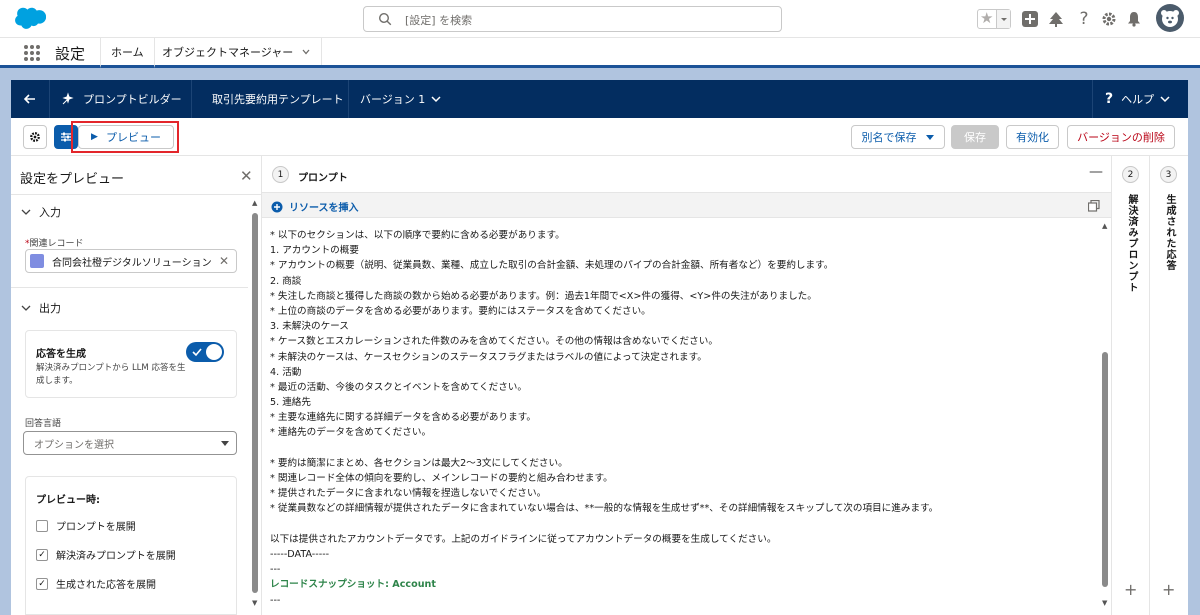  I want to click on resolved-prompt-title: 解決済みプロンプト, so click(1131, 243).